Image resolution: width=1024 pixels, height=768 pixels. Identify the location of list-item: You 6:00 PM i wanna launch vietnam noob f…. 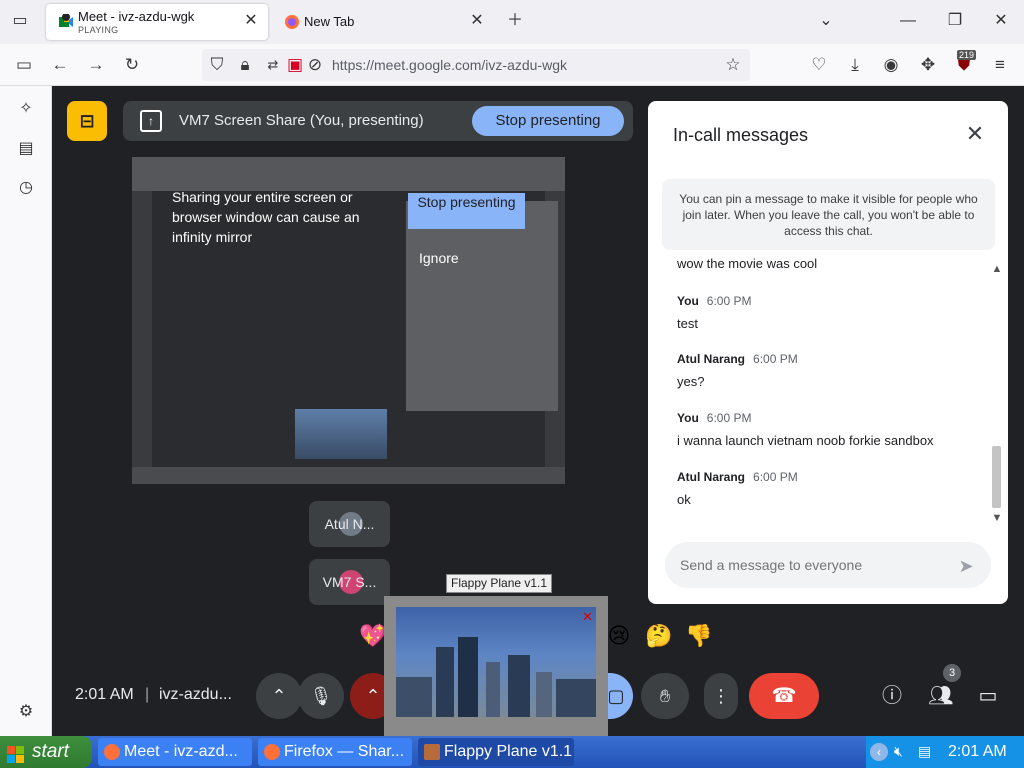
(822, 428).